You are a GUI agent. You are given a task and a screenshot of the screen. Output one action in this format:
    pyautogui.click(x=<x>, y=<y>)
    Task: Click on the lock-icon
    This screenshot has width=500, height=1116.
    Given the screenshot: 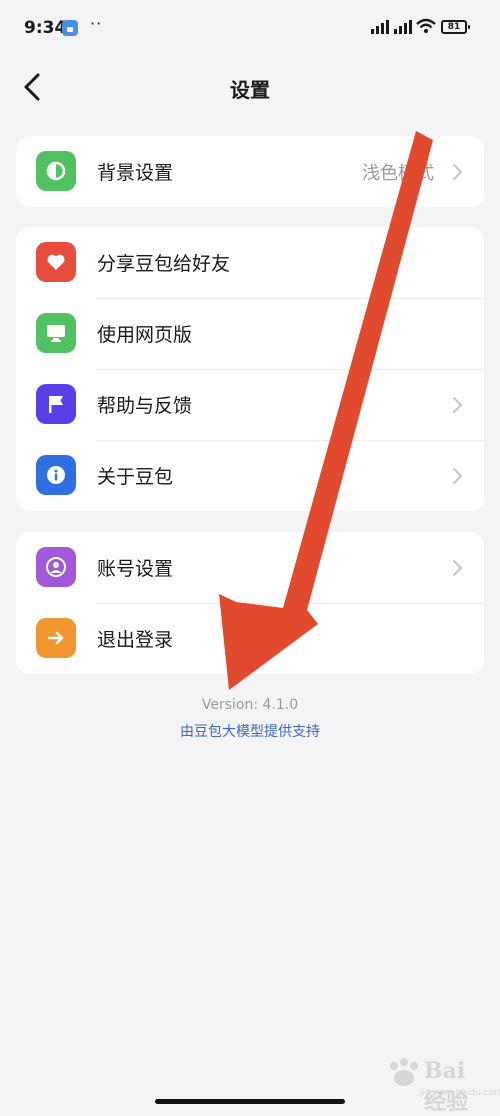 What is the action you would take?
    pyautogui.click(x=70, y=28)
    